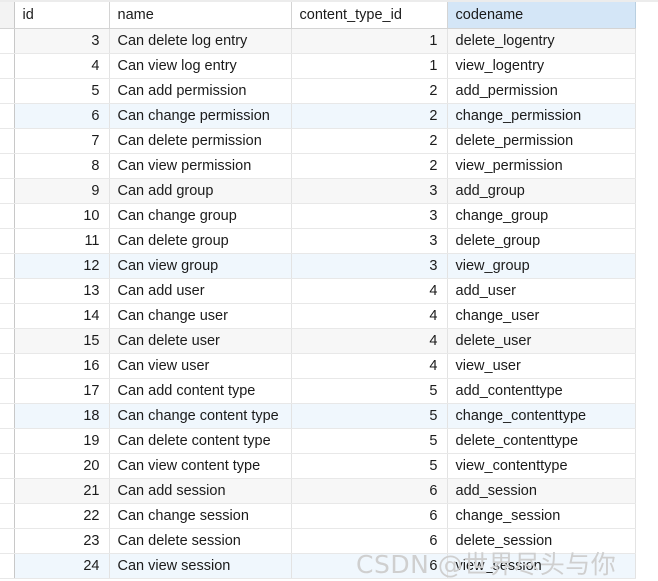 The height and width of the screenshot is (581, 658). I want to click on cell-name: Can add content type, so click(200, 391).